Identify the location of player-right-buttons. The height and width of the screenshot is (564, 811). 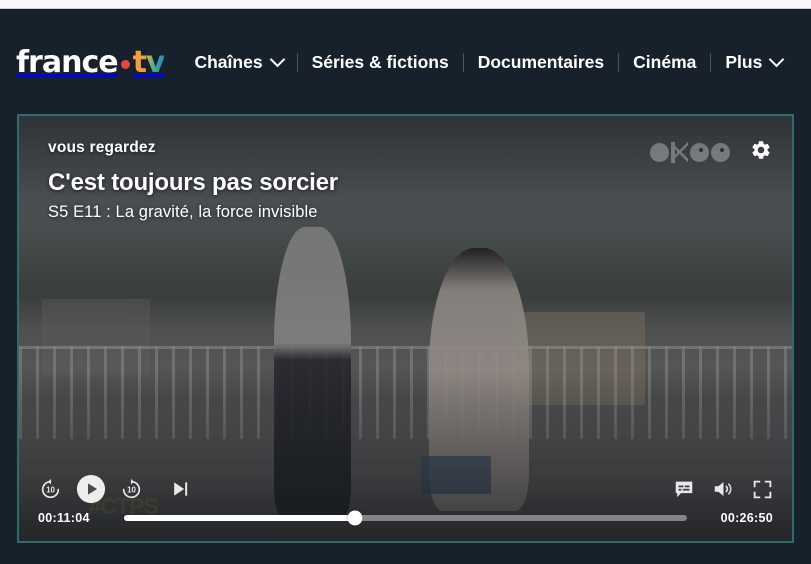
(723, 489).